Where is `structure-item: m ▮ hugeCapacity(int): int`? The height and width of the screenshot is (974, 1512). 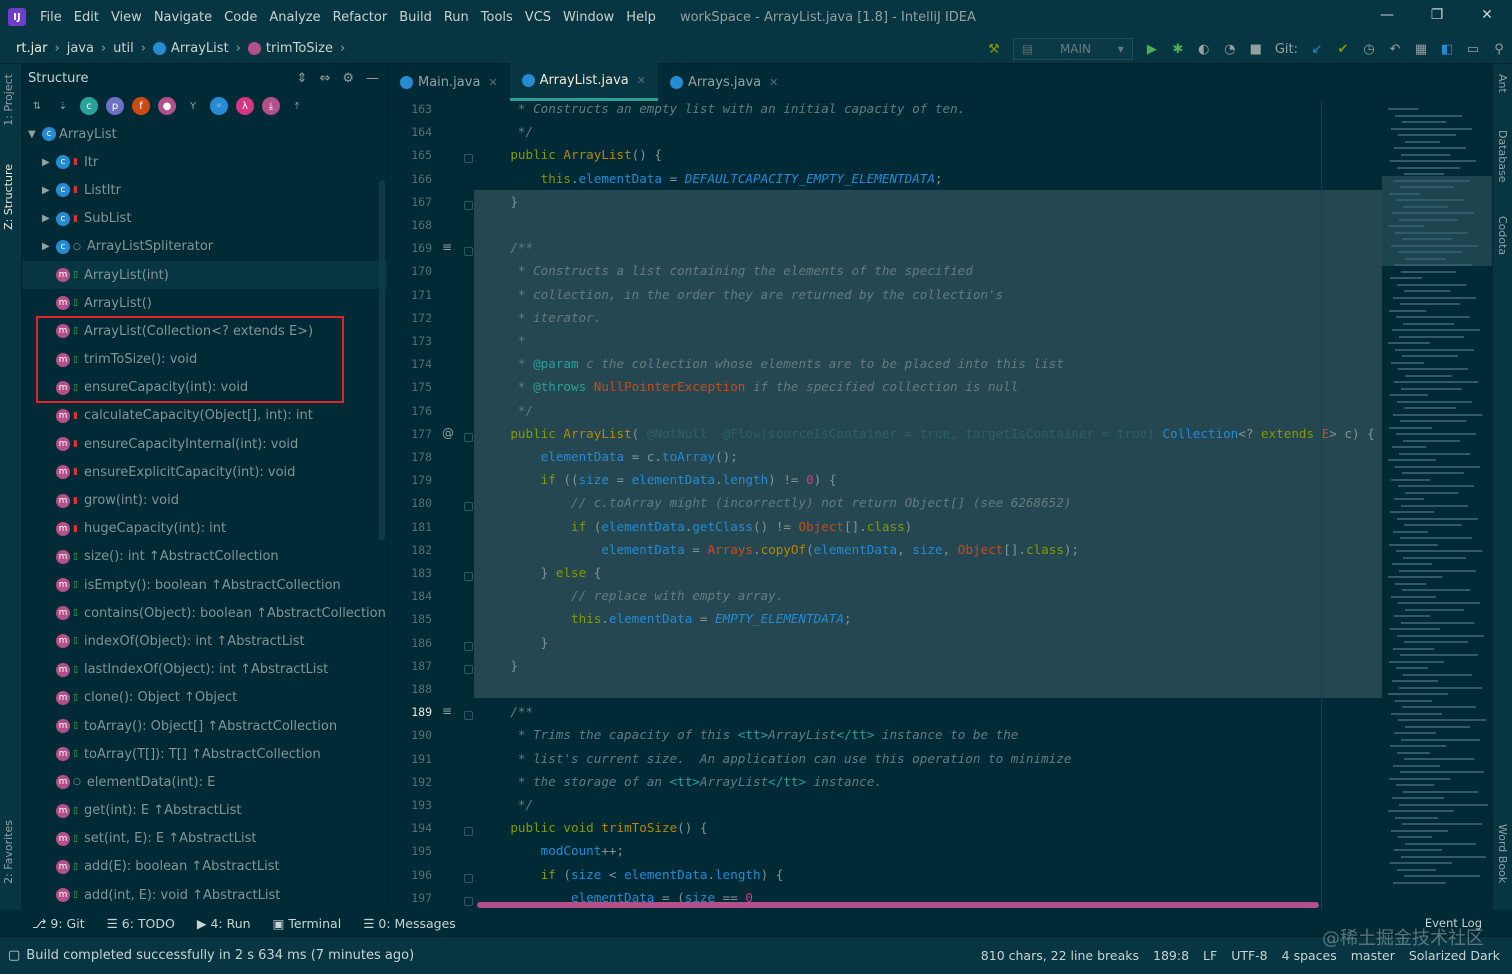 structure-item: m ▮ hugeCapacity(int): int is located at coordinates (204, 529).